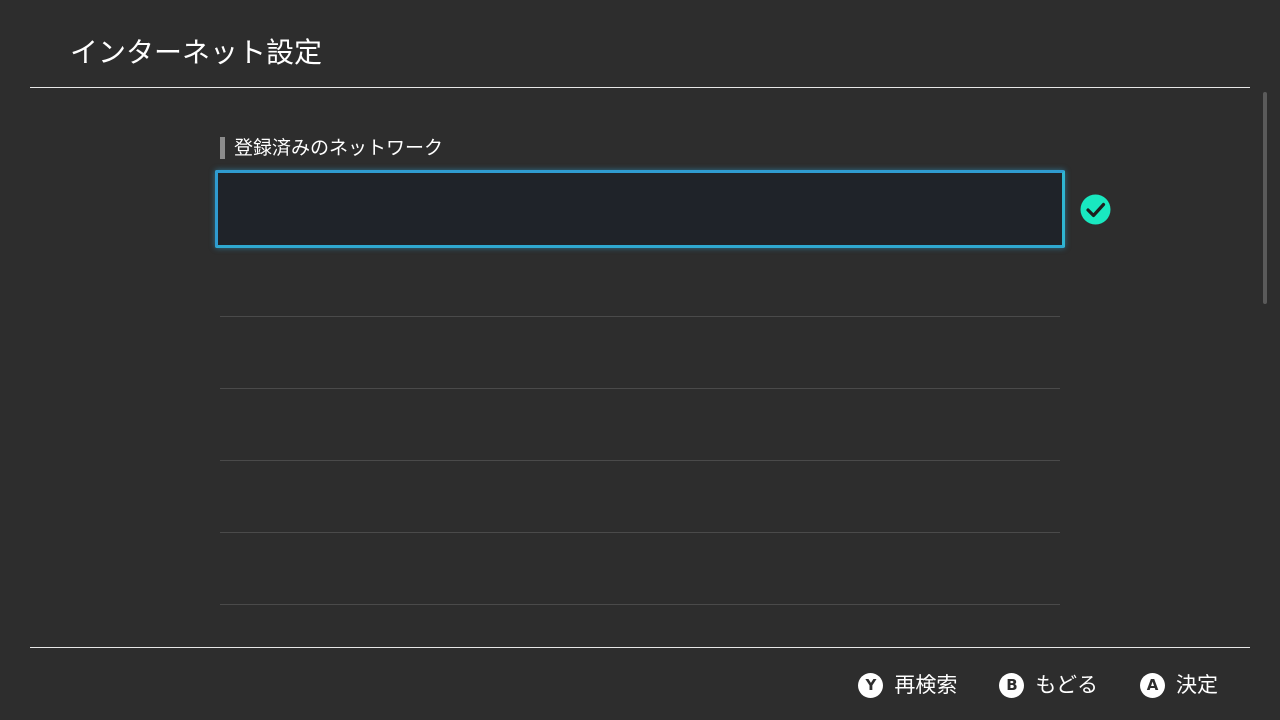 This screenshot has width=1280, height=720. What do you see at coordinates (1012, 685) in the screenshot?
I see `b-button-icon: B` at bounding box center [1012, 685].